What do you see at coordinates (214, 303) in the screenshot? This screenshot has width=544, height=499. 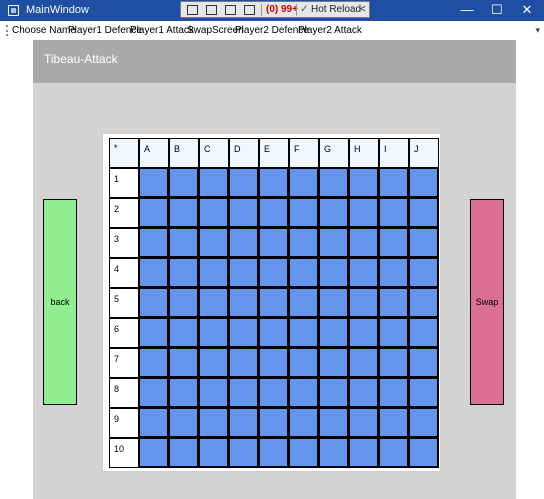 I see `board-cell-c5` at bounding box center [214, 303].